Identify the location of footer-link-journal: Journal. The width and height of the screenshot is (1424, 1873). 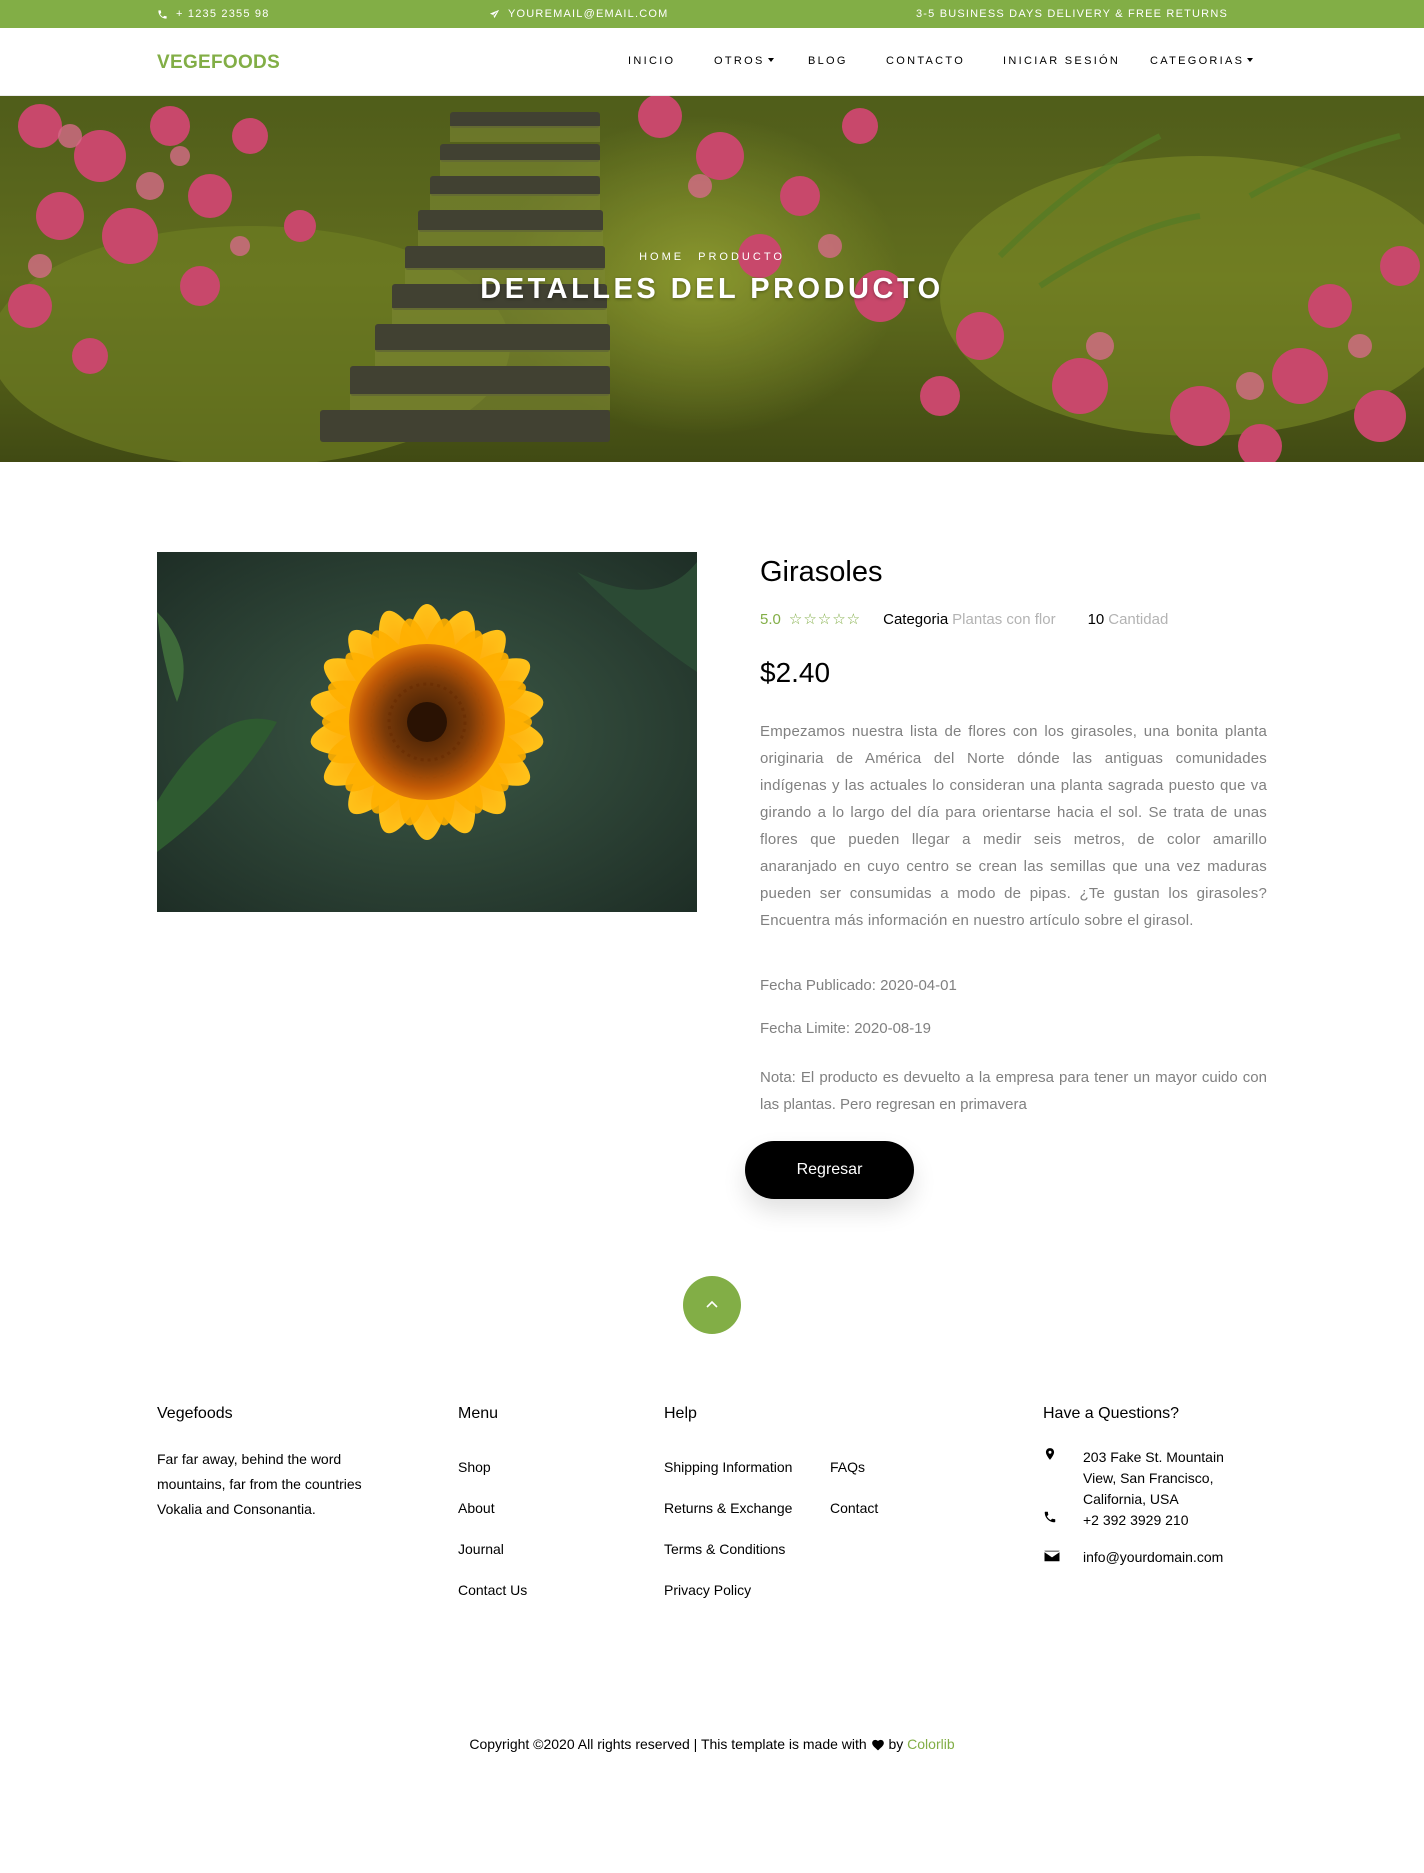
(481, 1549).